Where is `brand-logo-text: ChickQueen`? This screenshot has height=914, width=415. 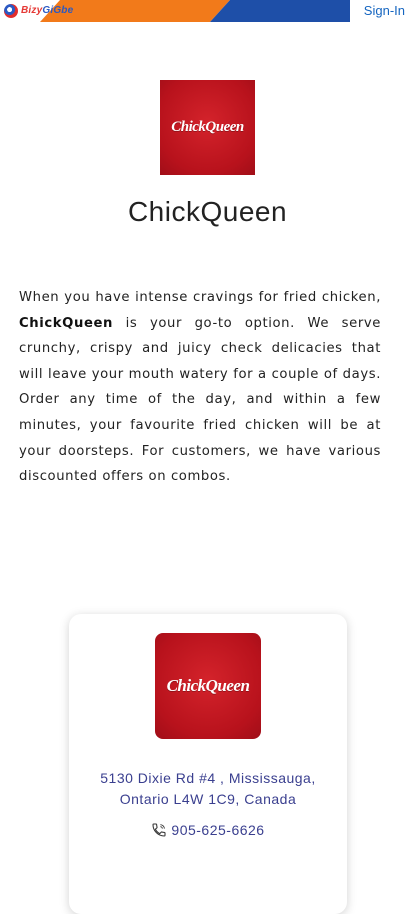 brand-logo-text: ChickQueen is located at coordinates (207, 127).